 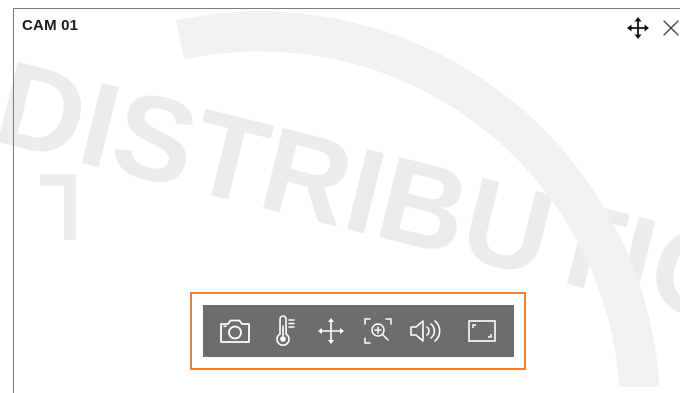 I want to click on fullscreen-icon, so click(x=482, y=331).